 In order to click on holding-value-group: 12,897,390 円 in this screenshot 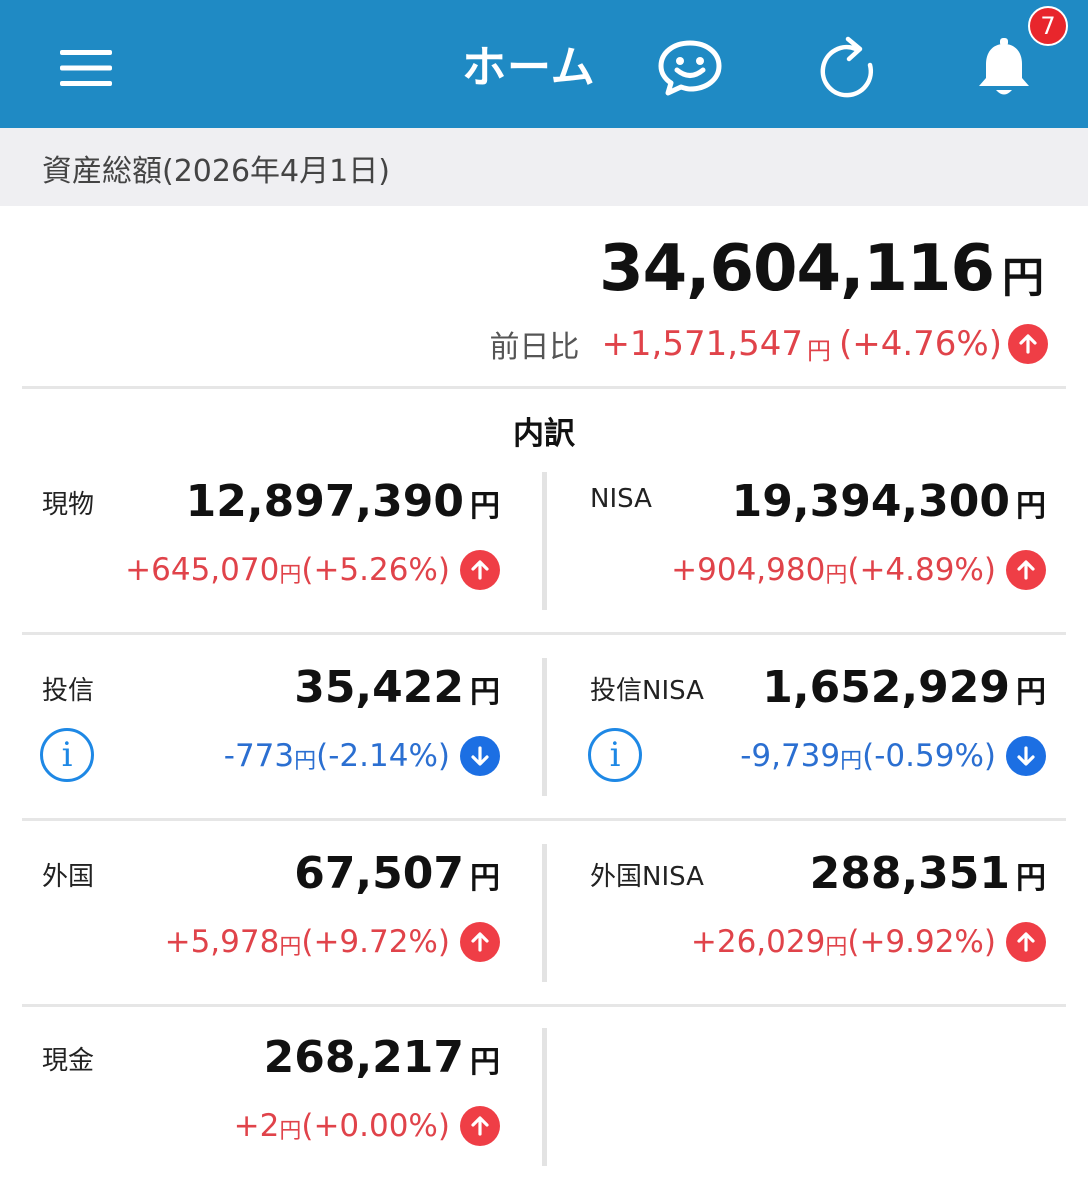, I will do `click(343, 502)`.